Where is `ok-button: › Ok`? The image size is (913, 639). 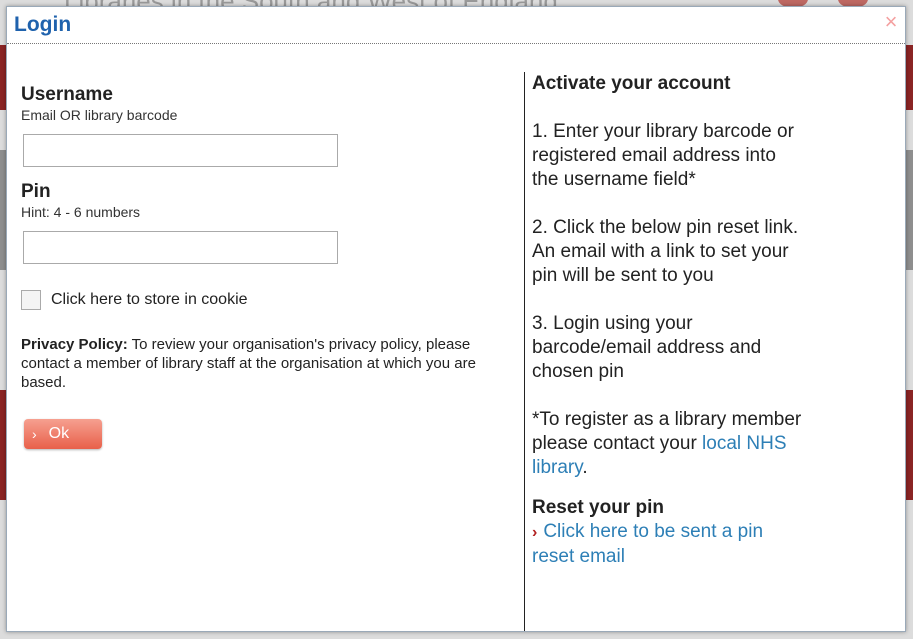 ok-button: › Ok is located at coordinates (63, 434).